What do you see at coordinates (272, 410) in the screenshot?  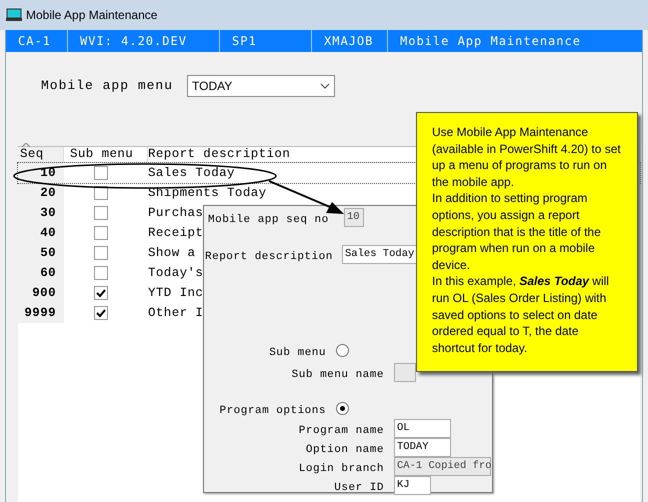 I see `field-label: Program options` at bounding box center [272, 410].